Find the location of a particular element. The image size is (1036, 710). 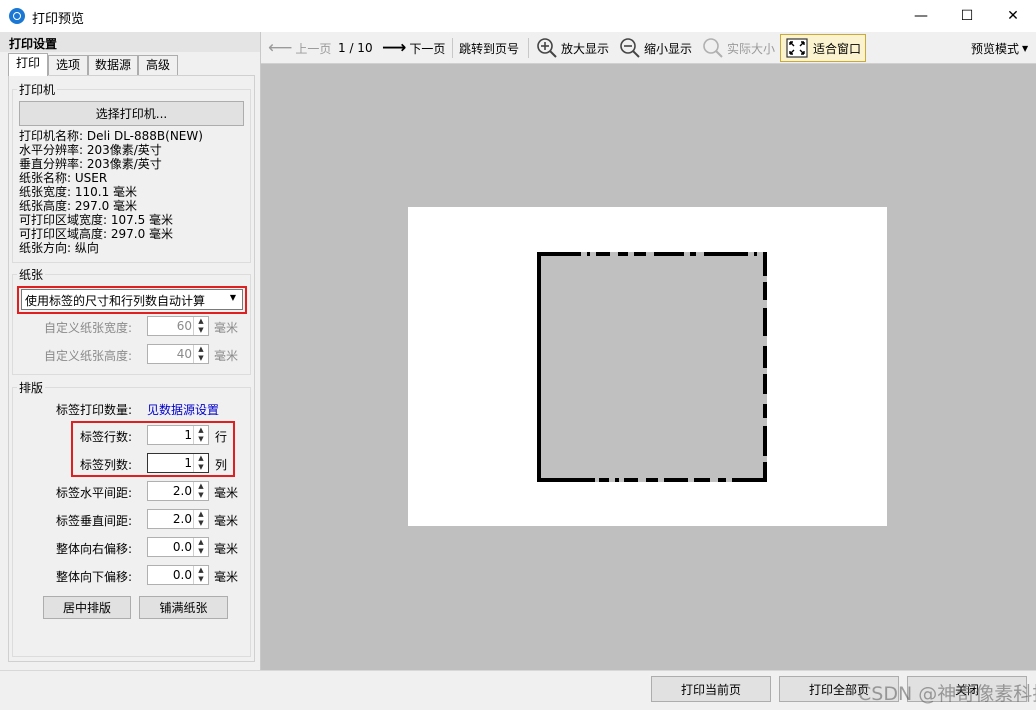

paper-mode-select: 使用标签的尺寸和行列数自动计算 ▼ is located at coordinates (132, 299).